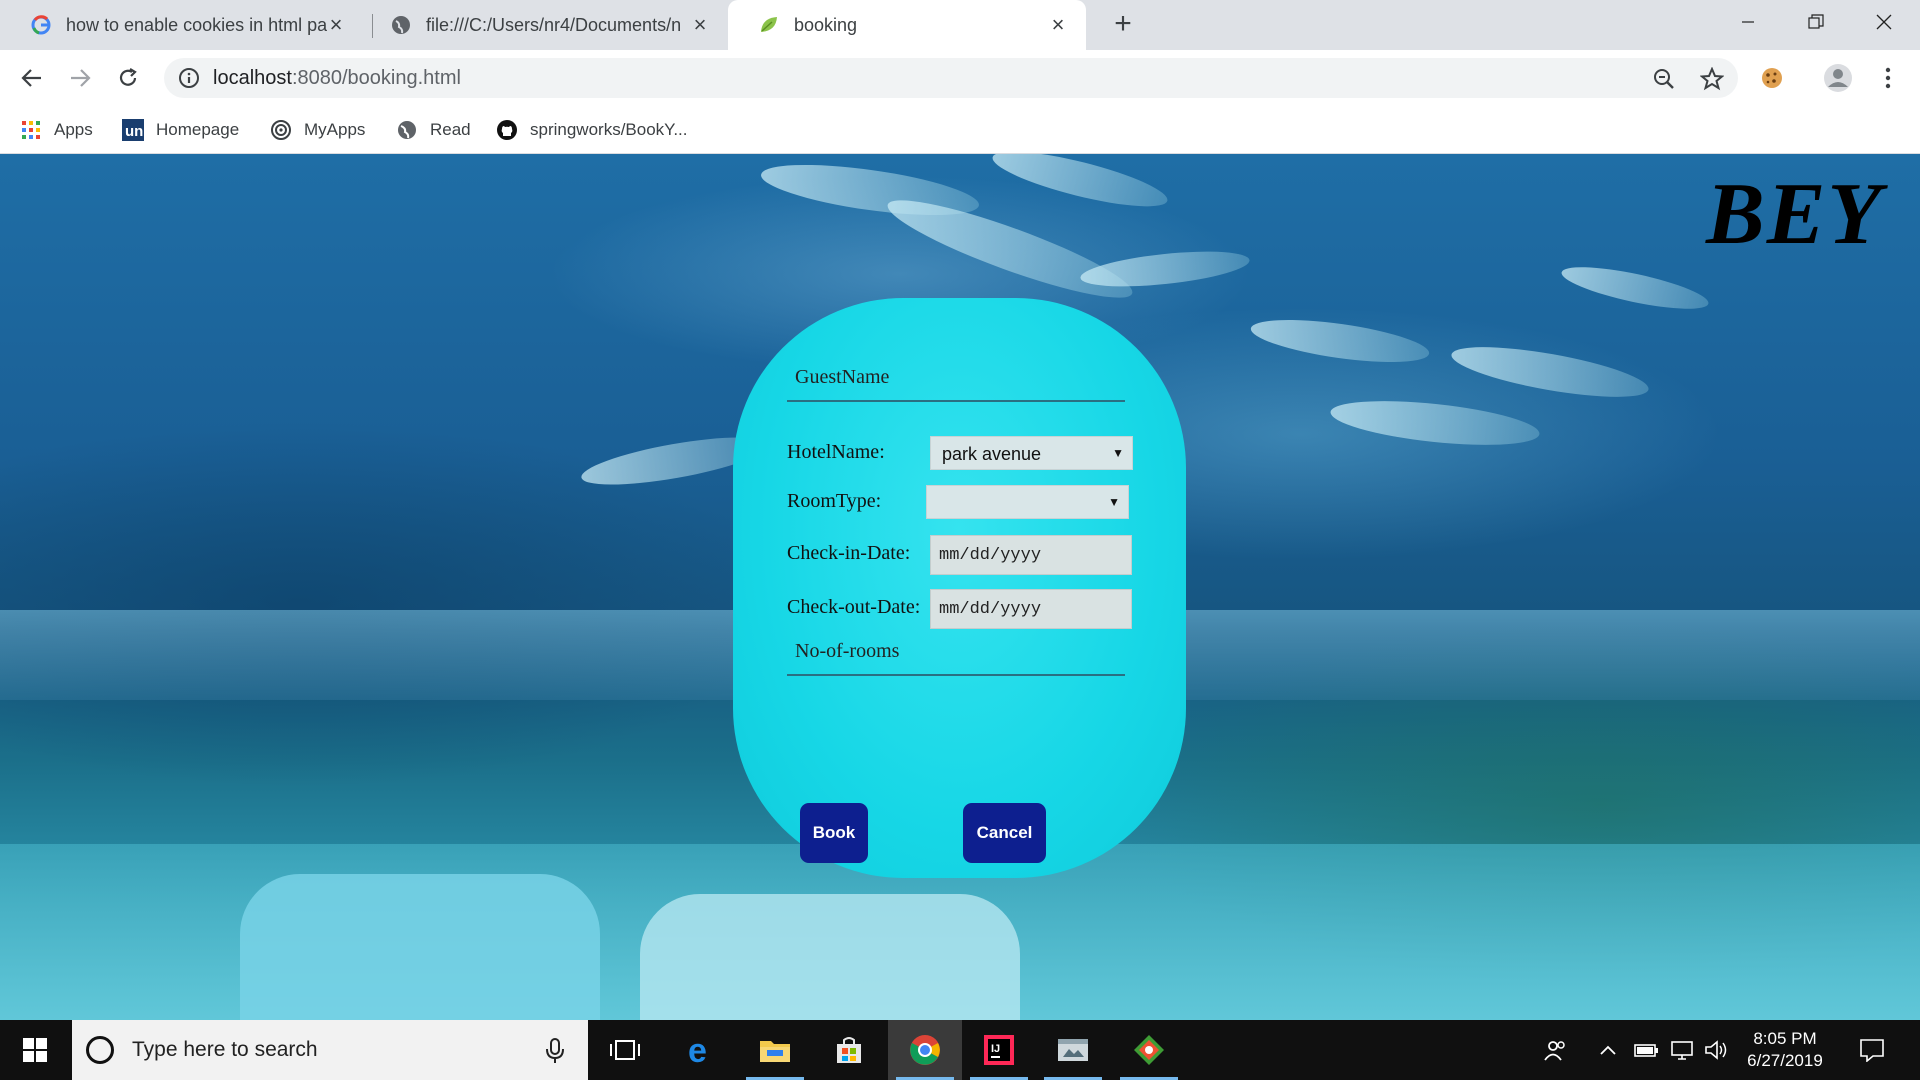 The height and width of the screenshot is (1080, 1920). I want to click on store-icon, so click(849, 1050).